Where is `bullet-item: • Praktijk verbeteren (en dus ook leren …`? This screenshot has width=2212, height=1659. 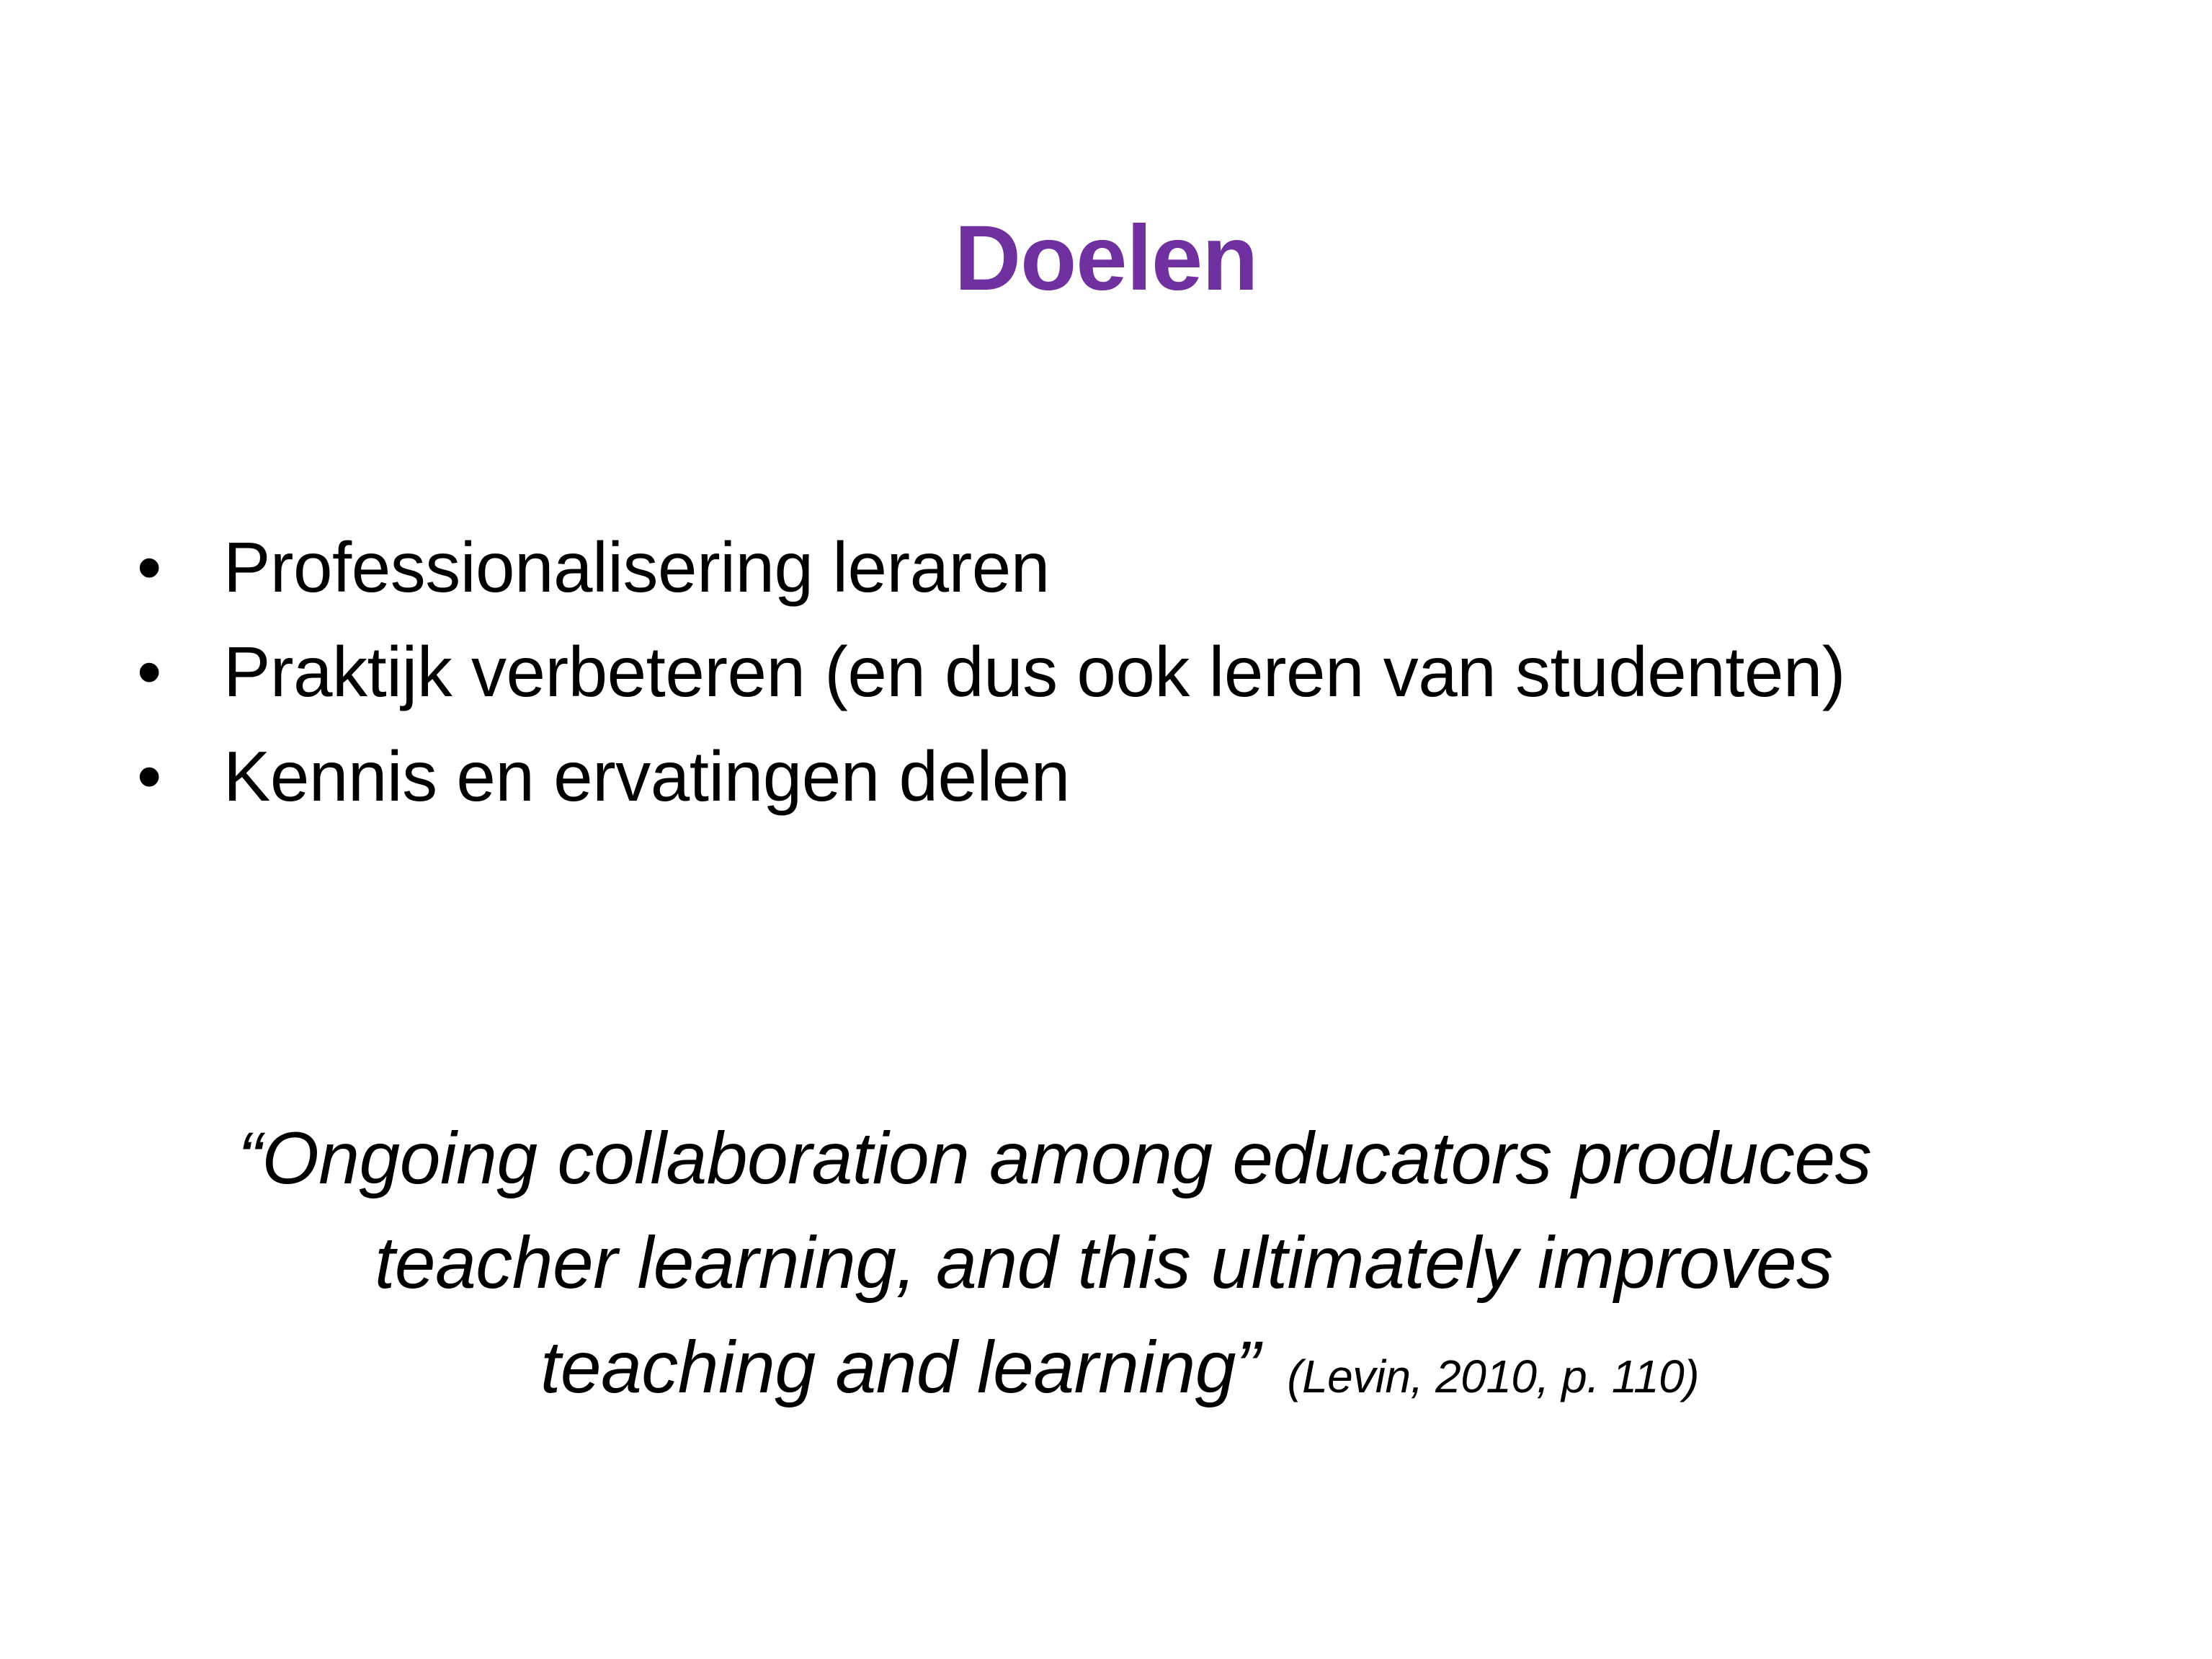 bullet-item: • Praktijk verbeteren (en dus ook leren … is located at coordinates (1146, 672).